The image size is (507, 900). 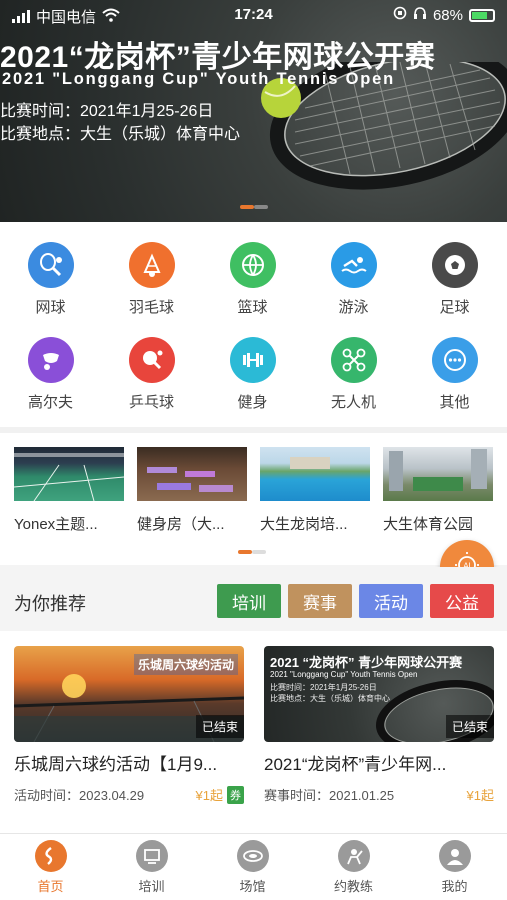 I want to click on stadium-icon, so click(x=252, y=856).